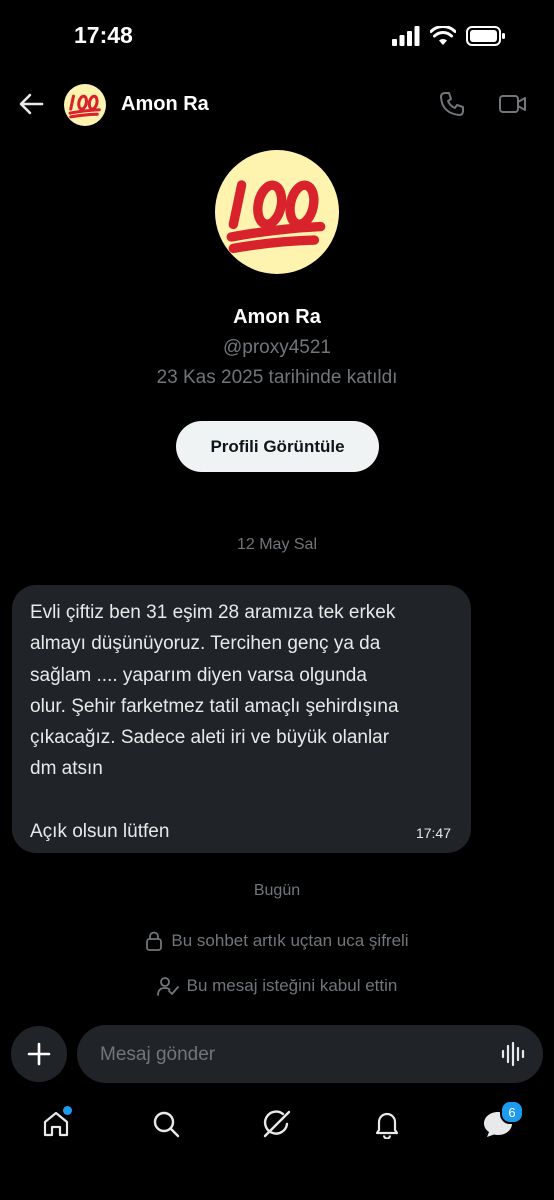  I want to click on home-notification-dot, so click(67, 1110).